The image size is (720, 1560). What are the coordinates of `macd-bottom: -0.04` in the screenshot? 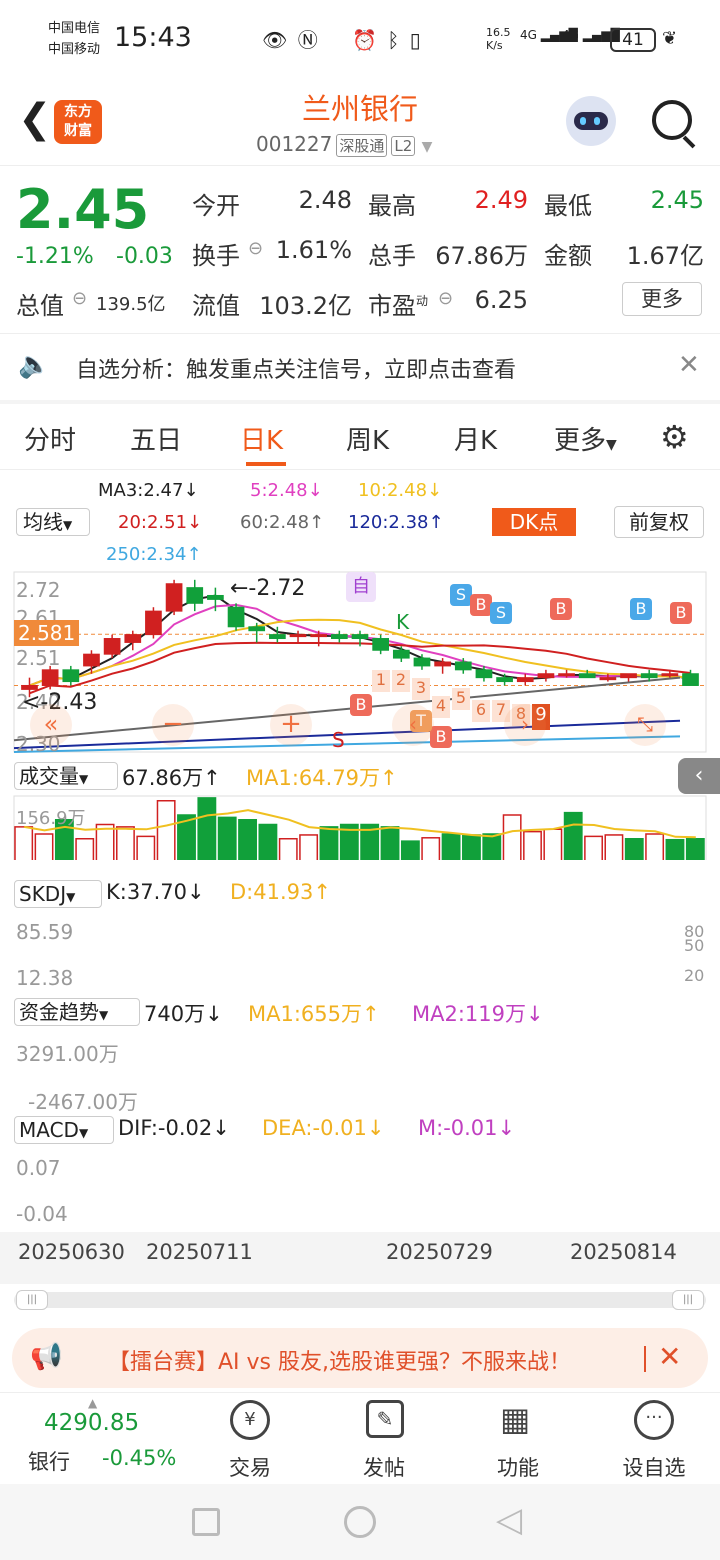 It's located at (42, 1214).